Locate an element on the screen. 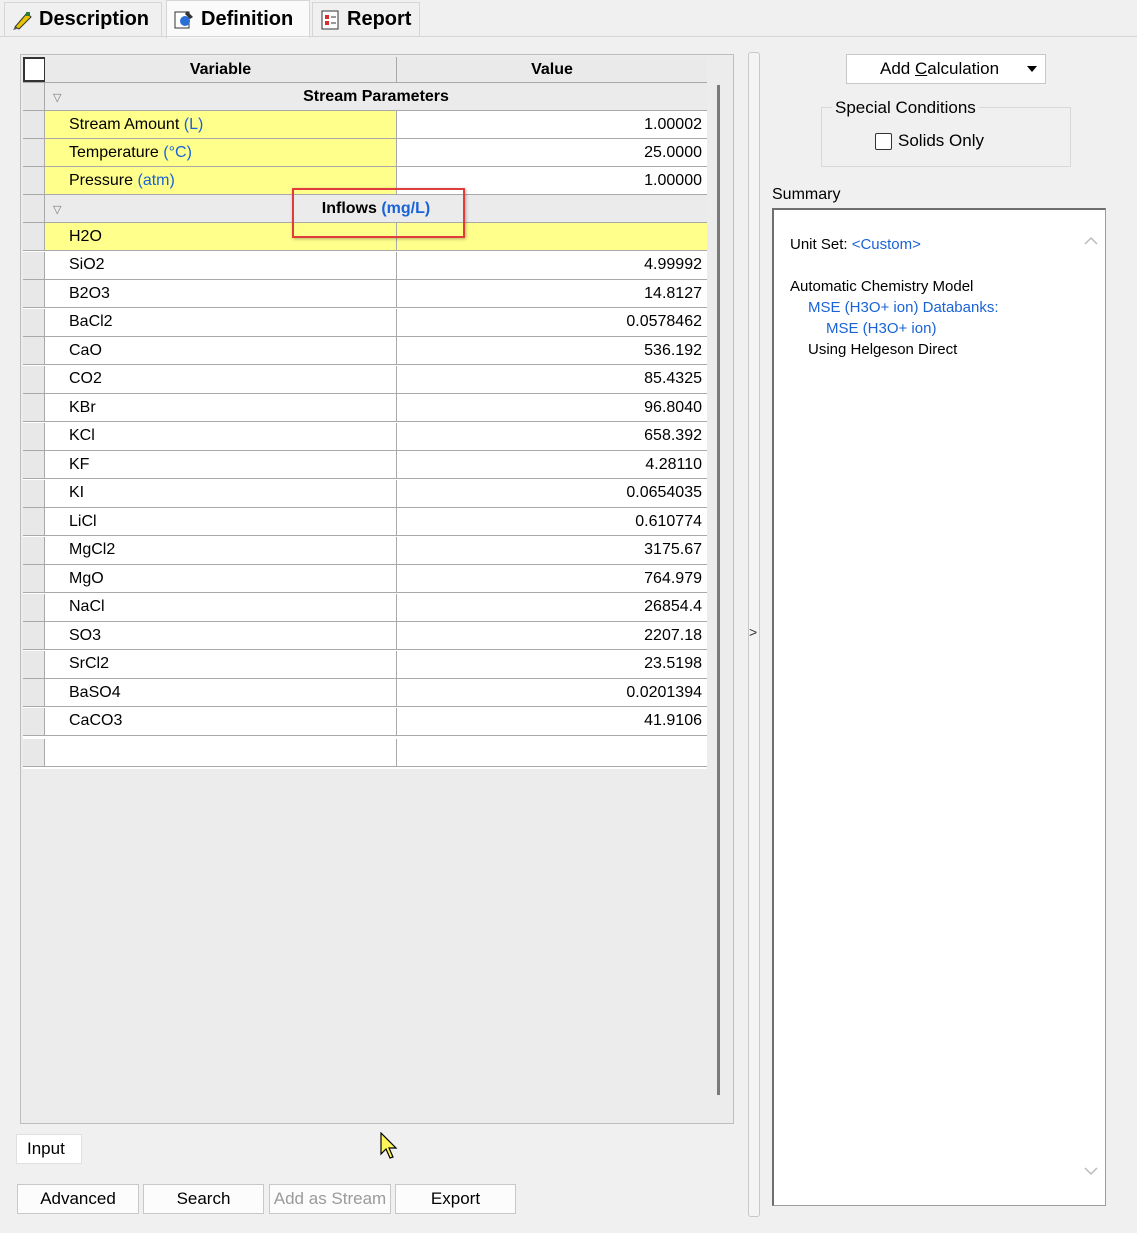  table-row: CaO 536.192 is located at coordinates (365, 351).